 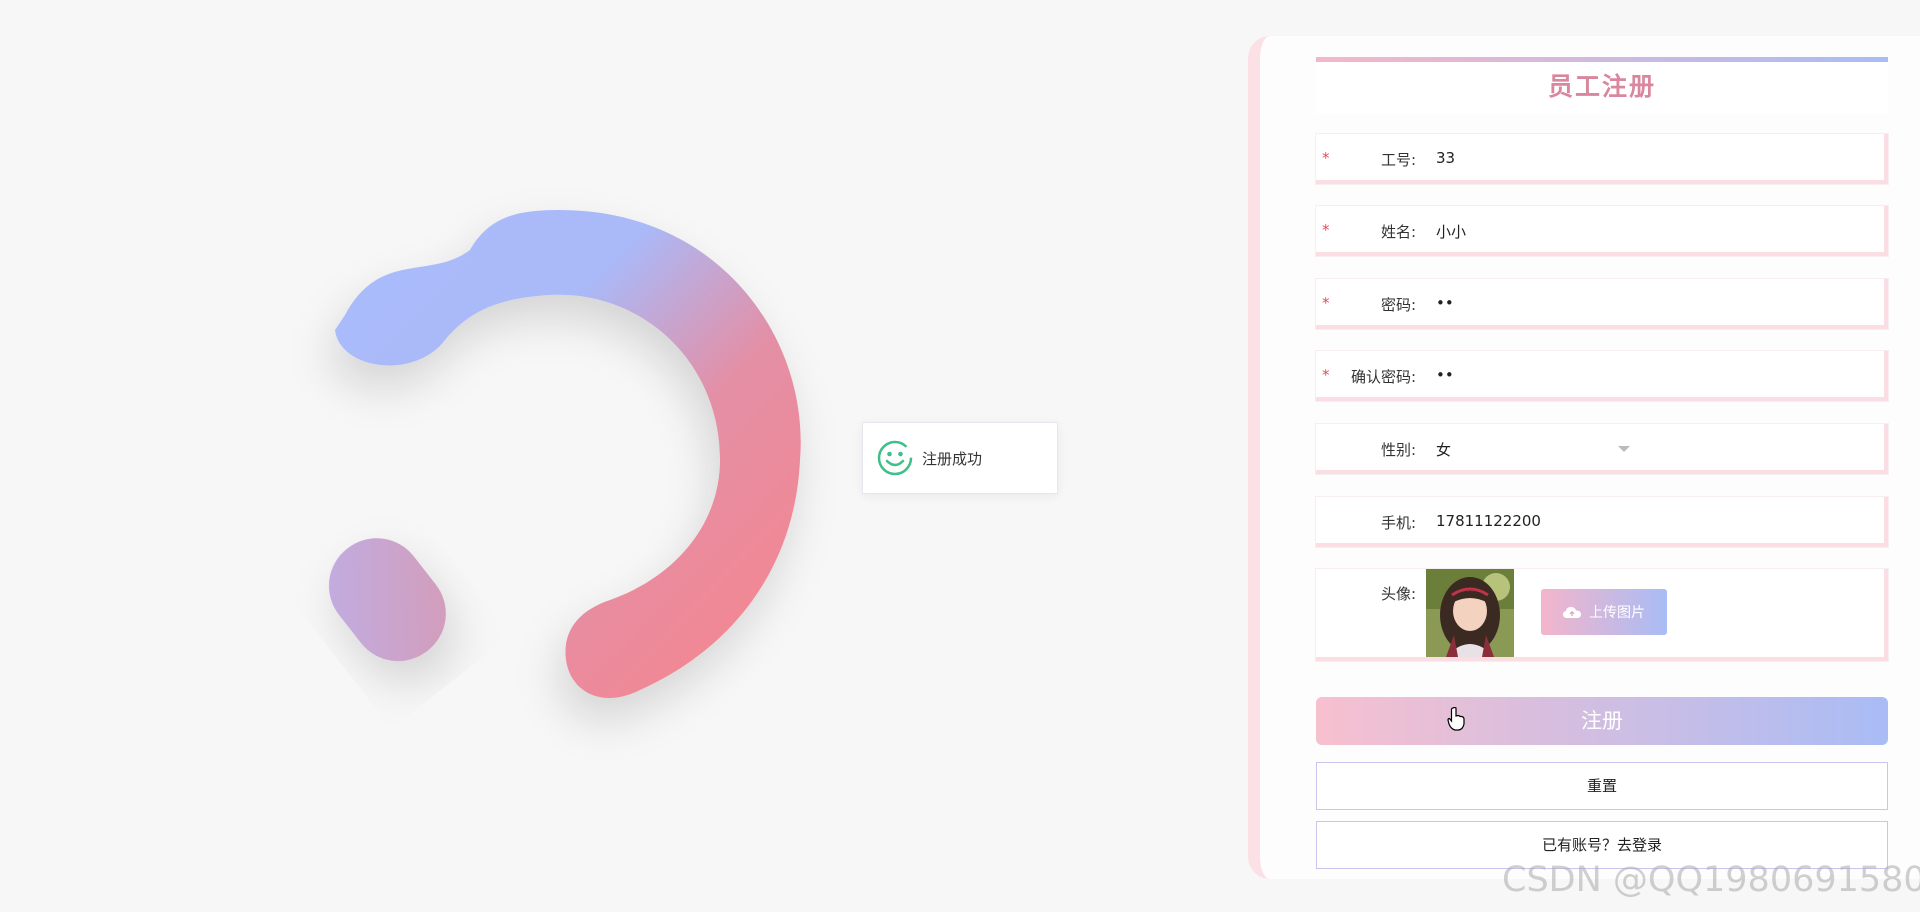 What do you see at coordinates (1398, 450) in the screenshot?
I see `gender-label: 性别:` at bounding box center [1398, 450].